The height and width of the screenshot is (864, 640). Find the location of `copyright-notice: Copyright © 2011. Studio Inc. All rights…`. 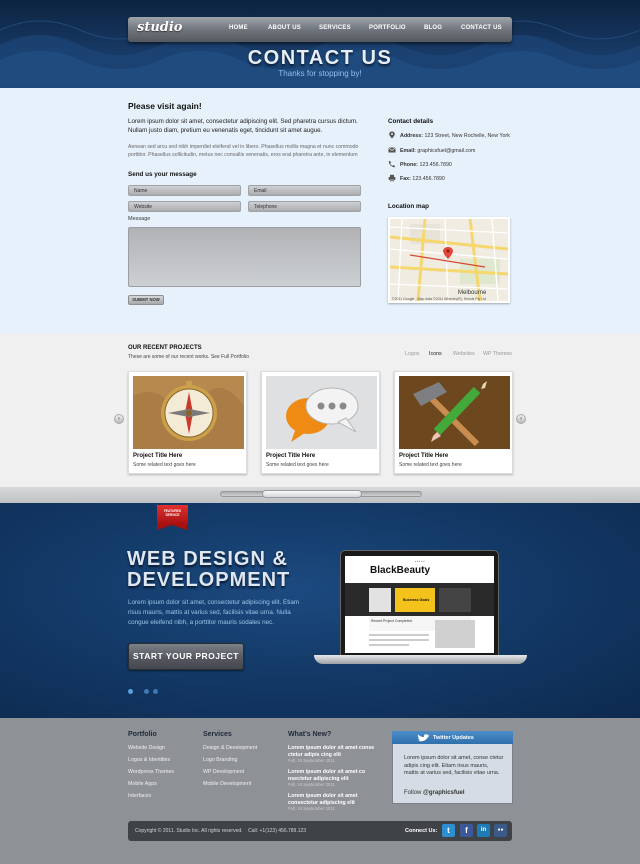

copyright-notice: Copyright © 2011. Studio Inc. All rights… is located at coordinates (189, 831).